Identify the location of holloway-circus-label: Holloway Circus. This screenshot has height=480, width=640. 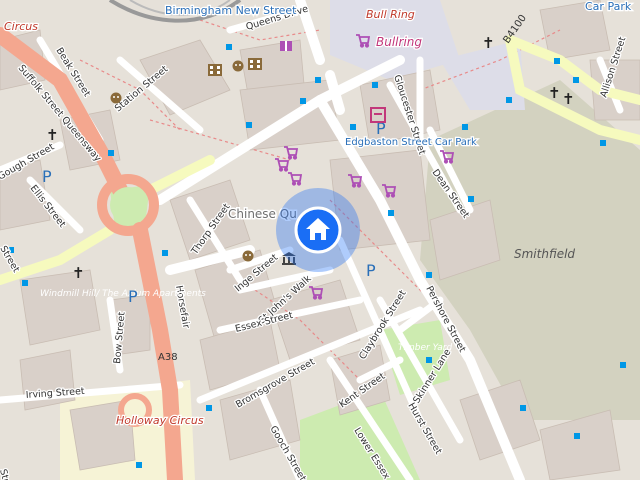
(160, 420).